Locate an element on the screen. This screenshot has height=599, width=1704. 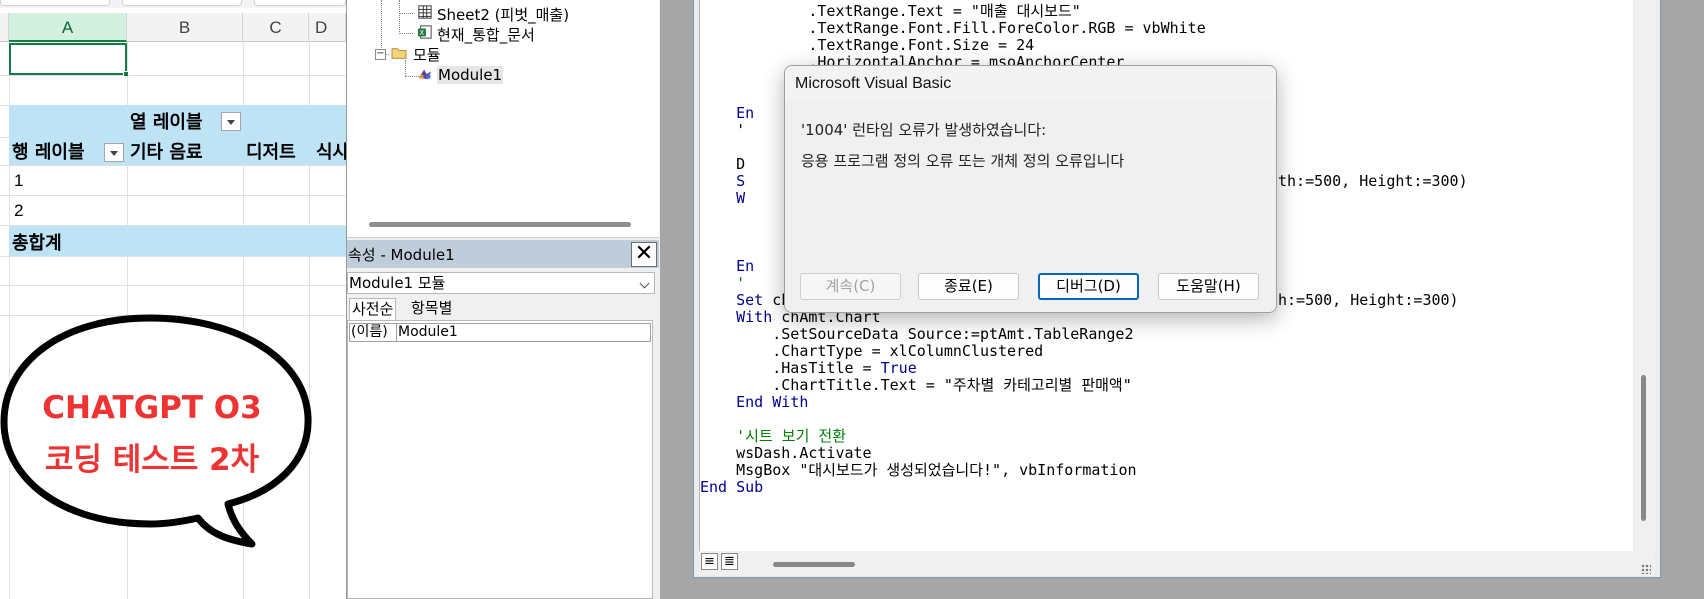
sheet-icon is located at coordinates (425, 12).